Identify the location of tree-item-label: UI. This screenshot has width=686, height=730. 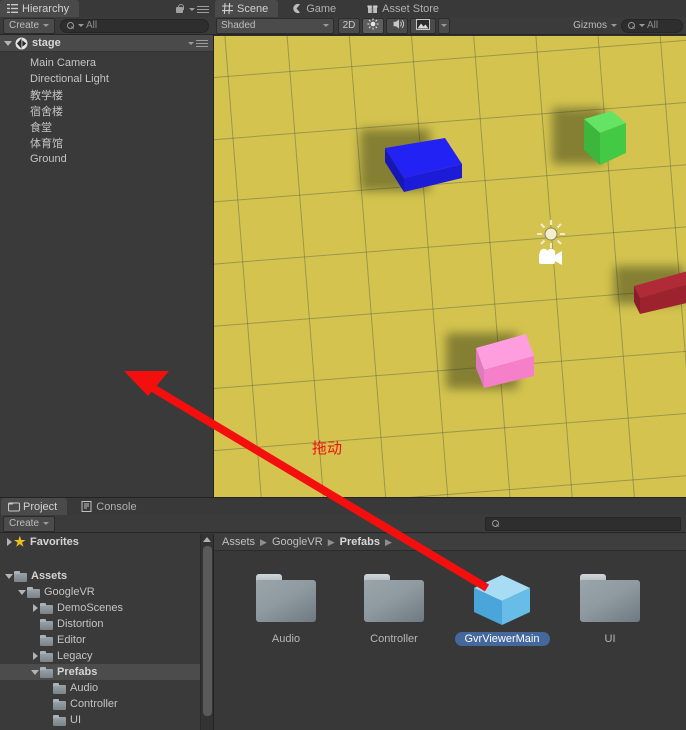
(75, 720).